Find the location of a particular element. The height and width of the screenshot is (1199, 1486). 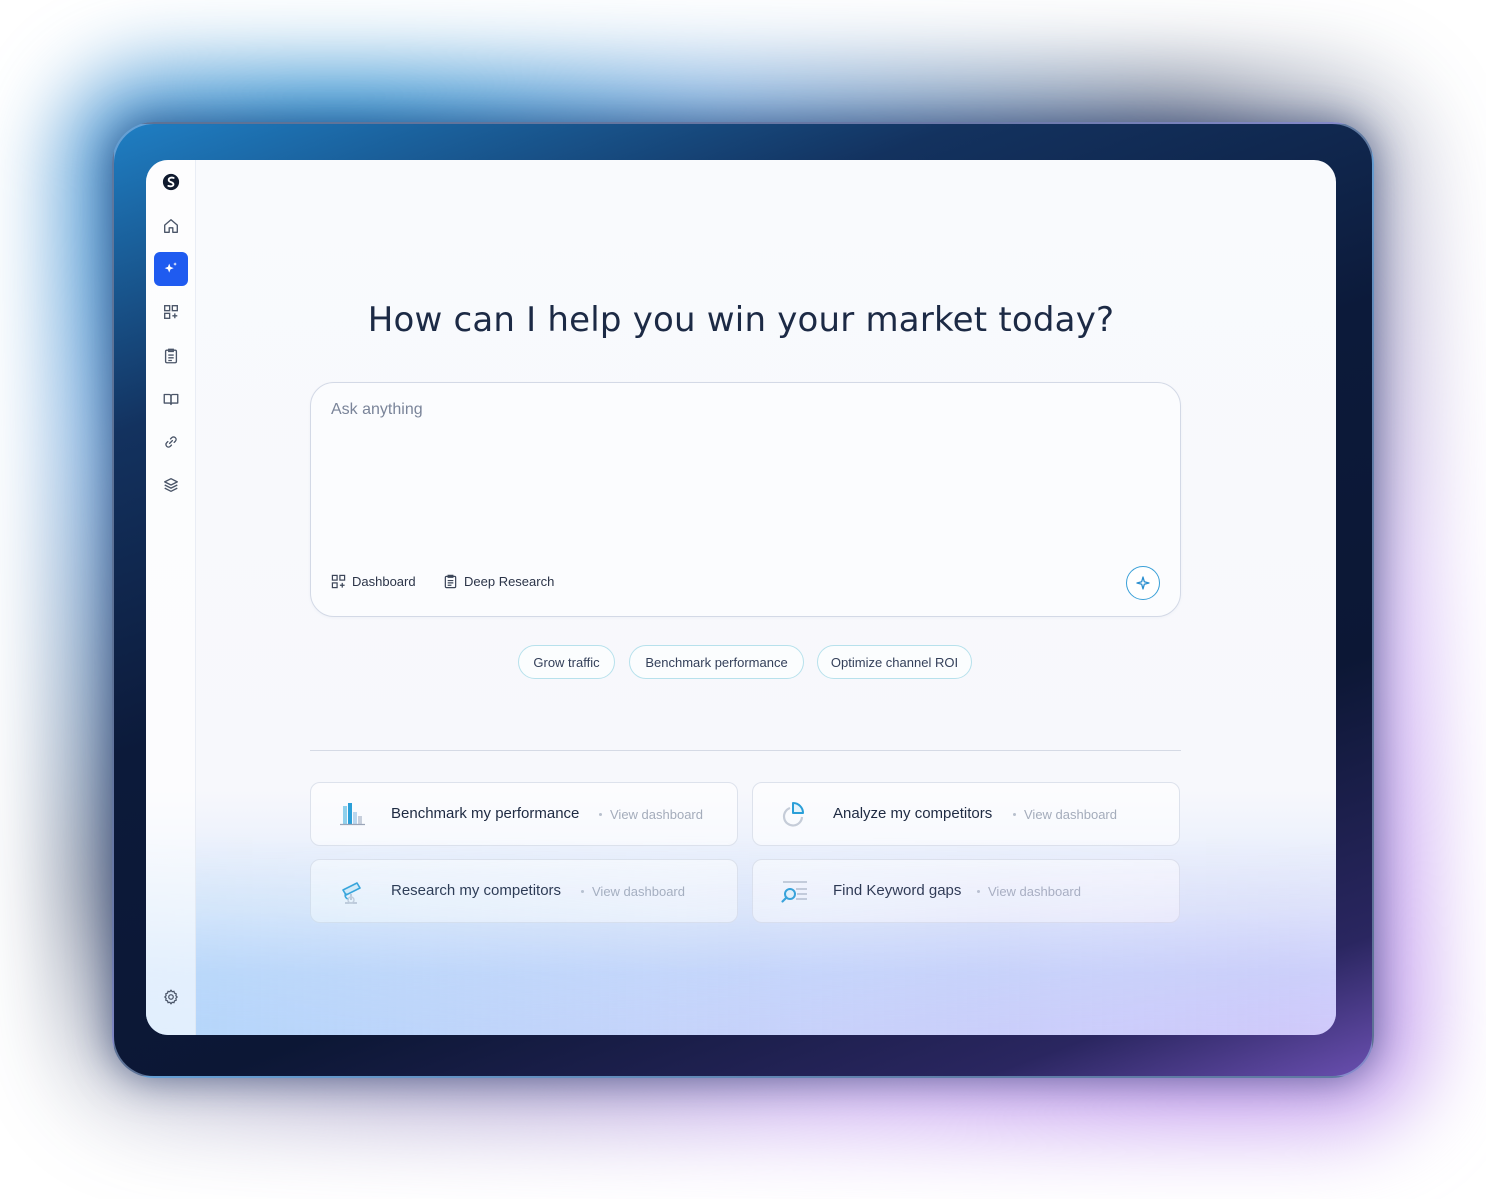

sidebar-item-dashboards is located at coordinates (171, 312).